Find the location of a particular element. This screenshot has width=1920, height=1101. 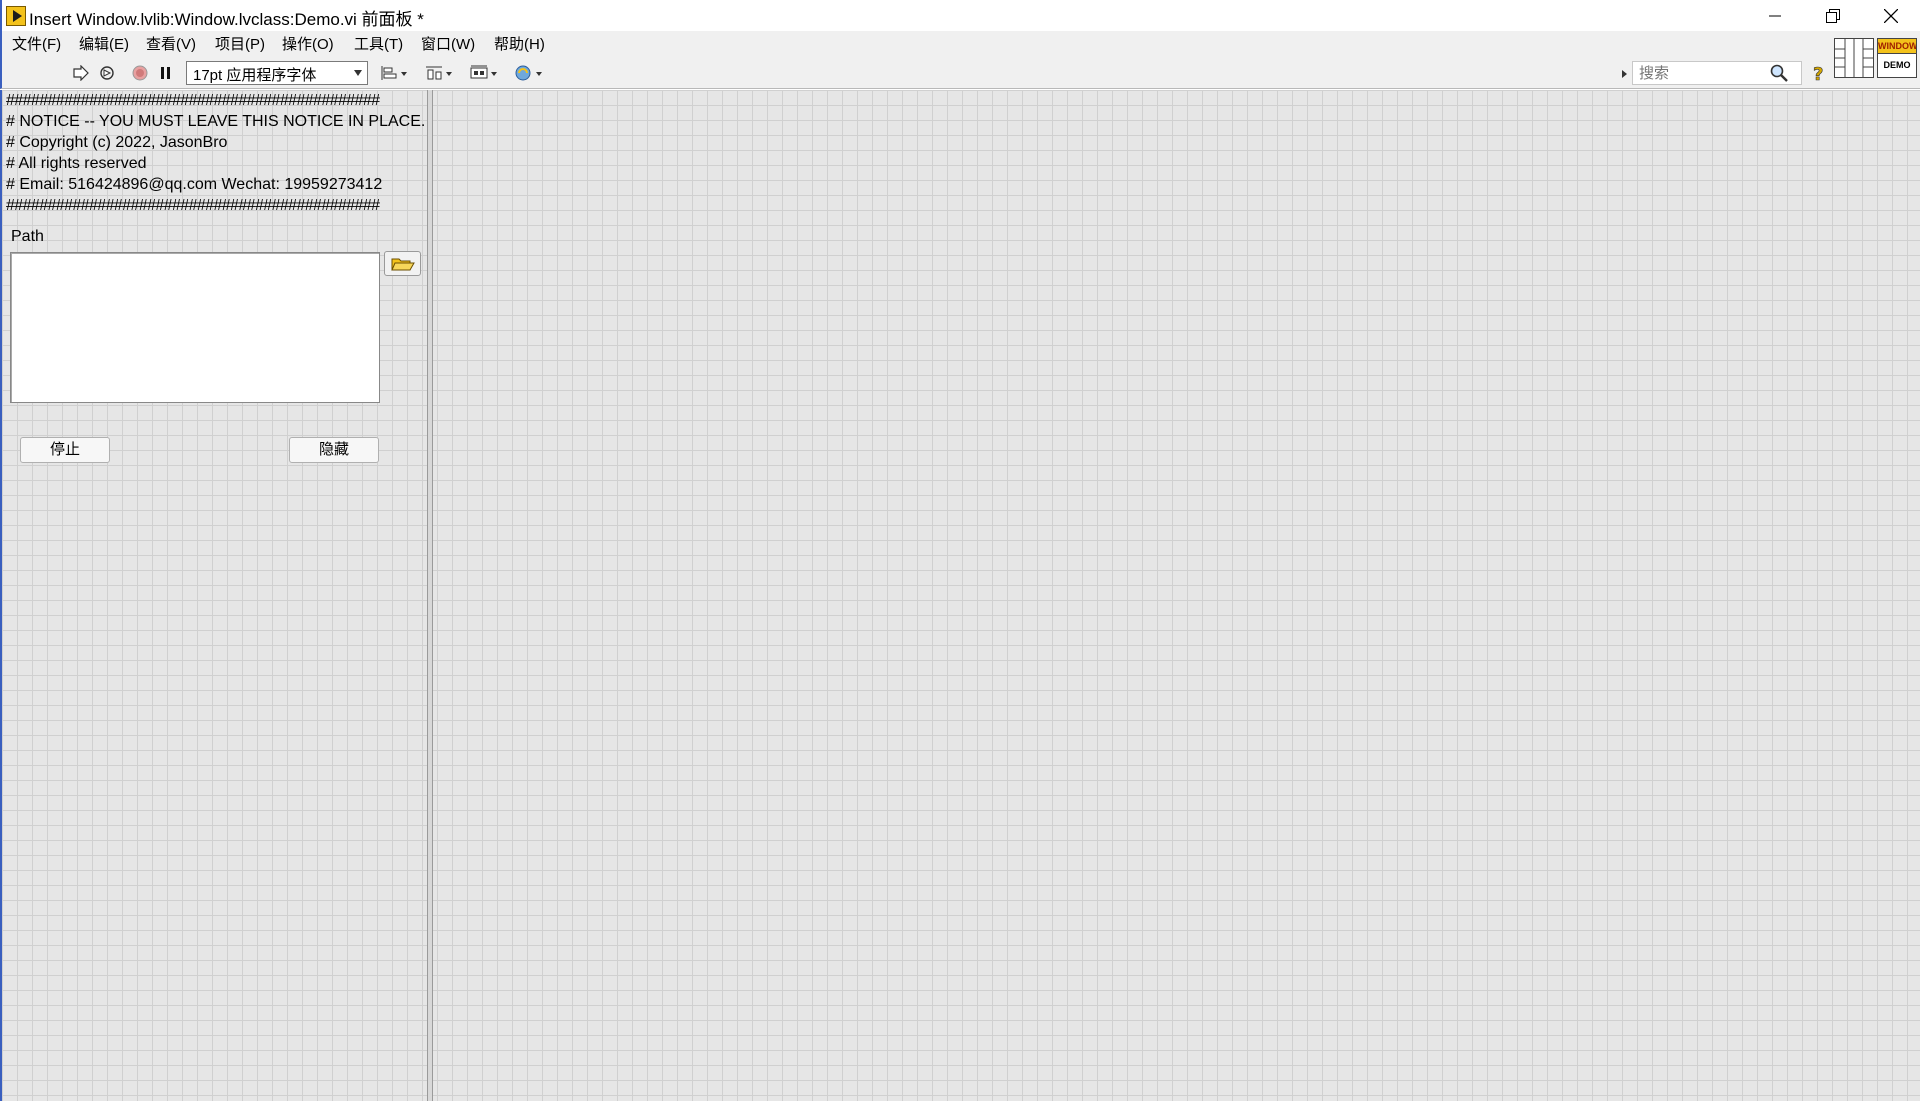

search-expand-icon is located at coordinates (1624, 74).